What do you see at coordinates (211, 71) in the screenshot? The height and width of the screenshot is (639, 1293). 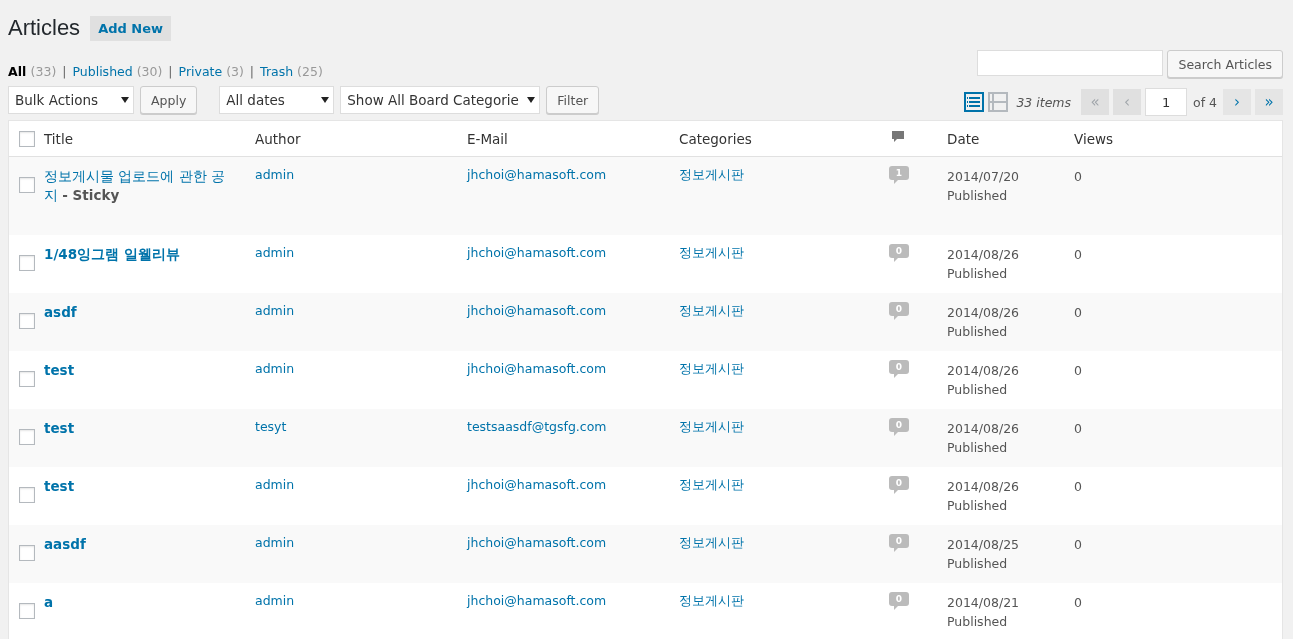 I see `status-filter-link: Private (3)` at bounding box center [211, 71].